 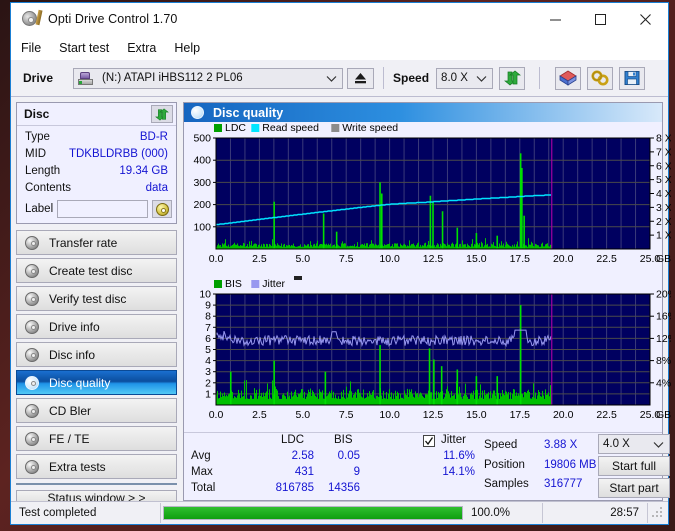 What do you see at coordinates (172, 78) in the screenshot?
I see `drive-select-value: (N:) ATAPI iHBS112 2 PL06` at bounding box center [172, 78].